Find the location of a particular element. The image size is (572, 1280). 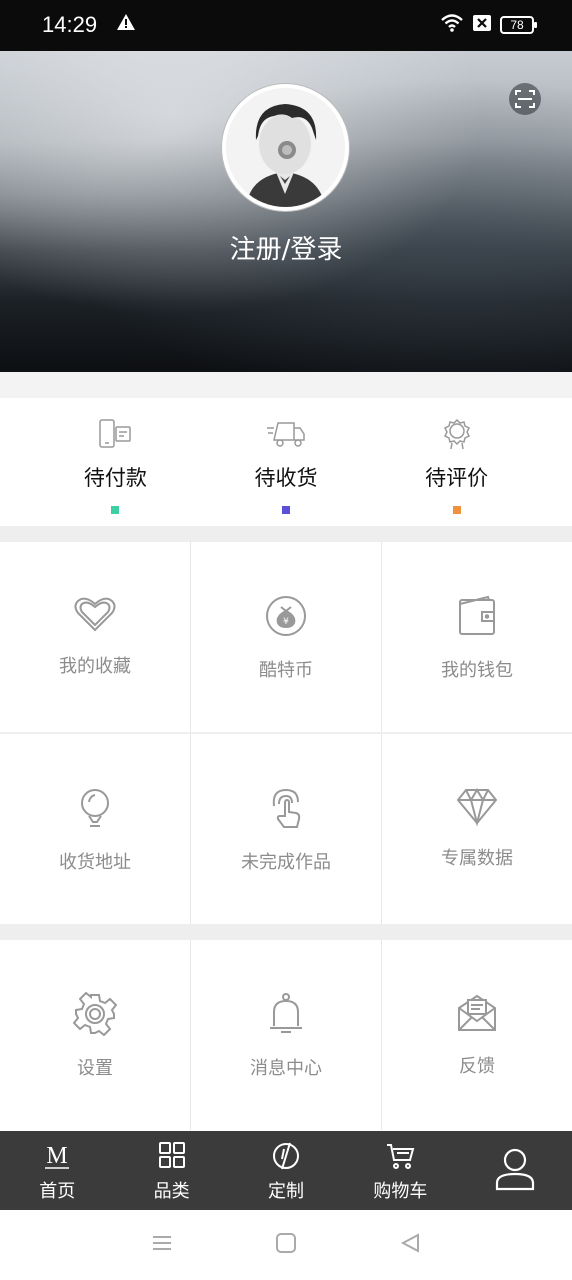

wifi-icon is located at coordinates (452, 25).